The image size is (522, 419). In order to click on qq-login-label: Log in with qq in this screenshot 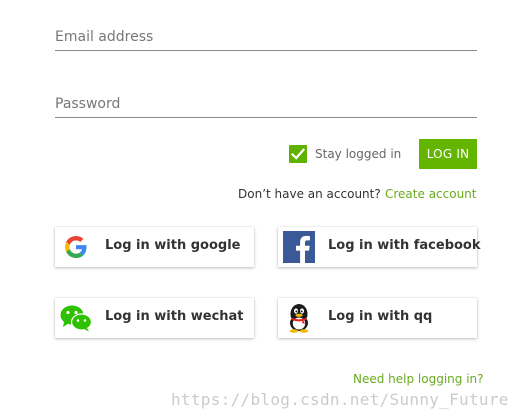, I will do `click(380, 316)`.